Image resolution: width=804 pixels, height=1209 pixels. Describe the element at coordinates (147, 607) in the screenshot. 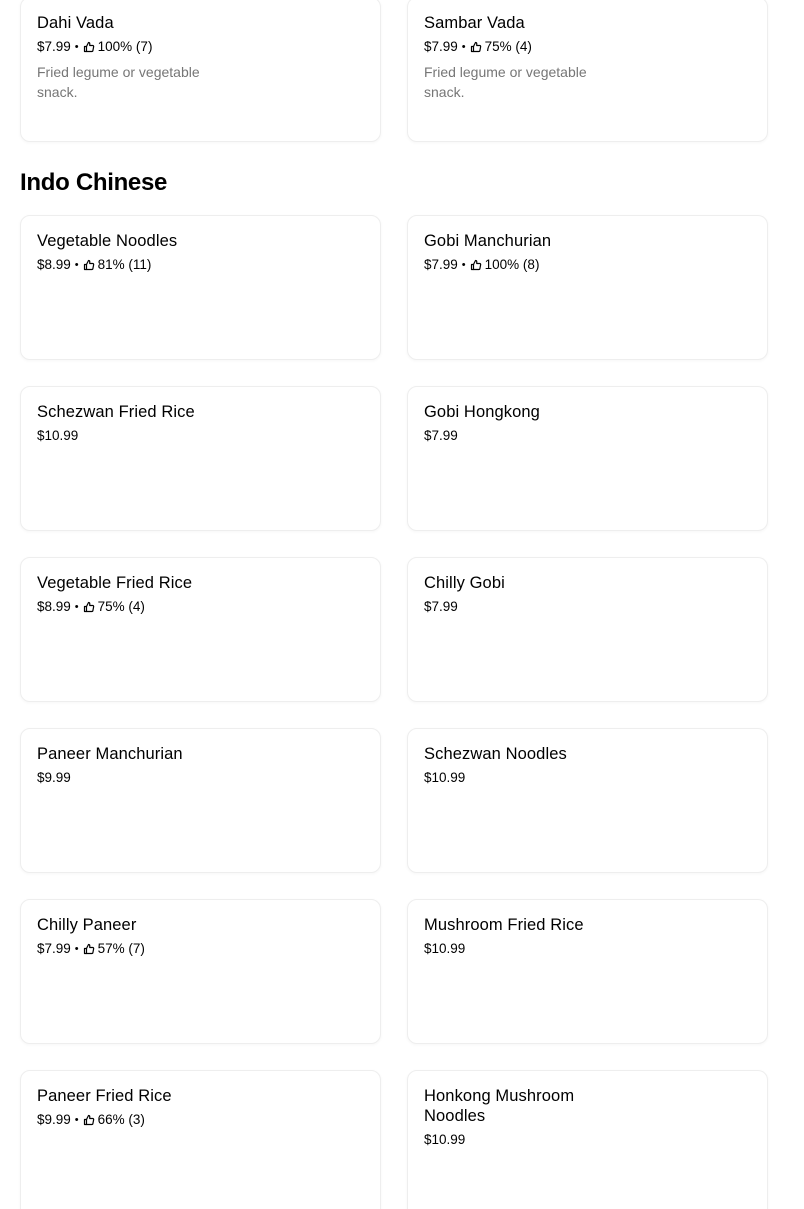

I see `item-meta: $8.99 • 75% (4)` at that location.